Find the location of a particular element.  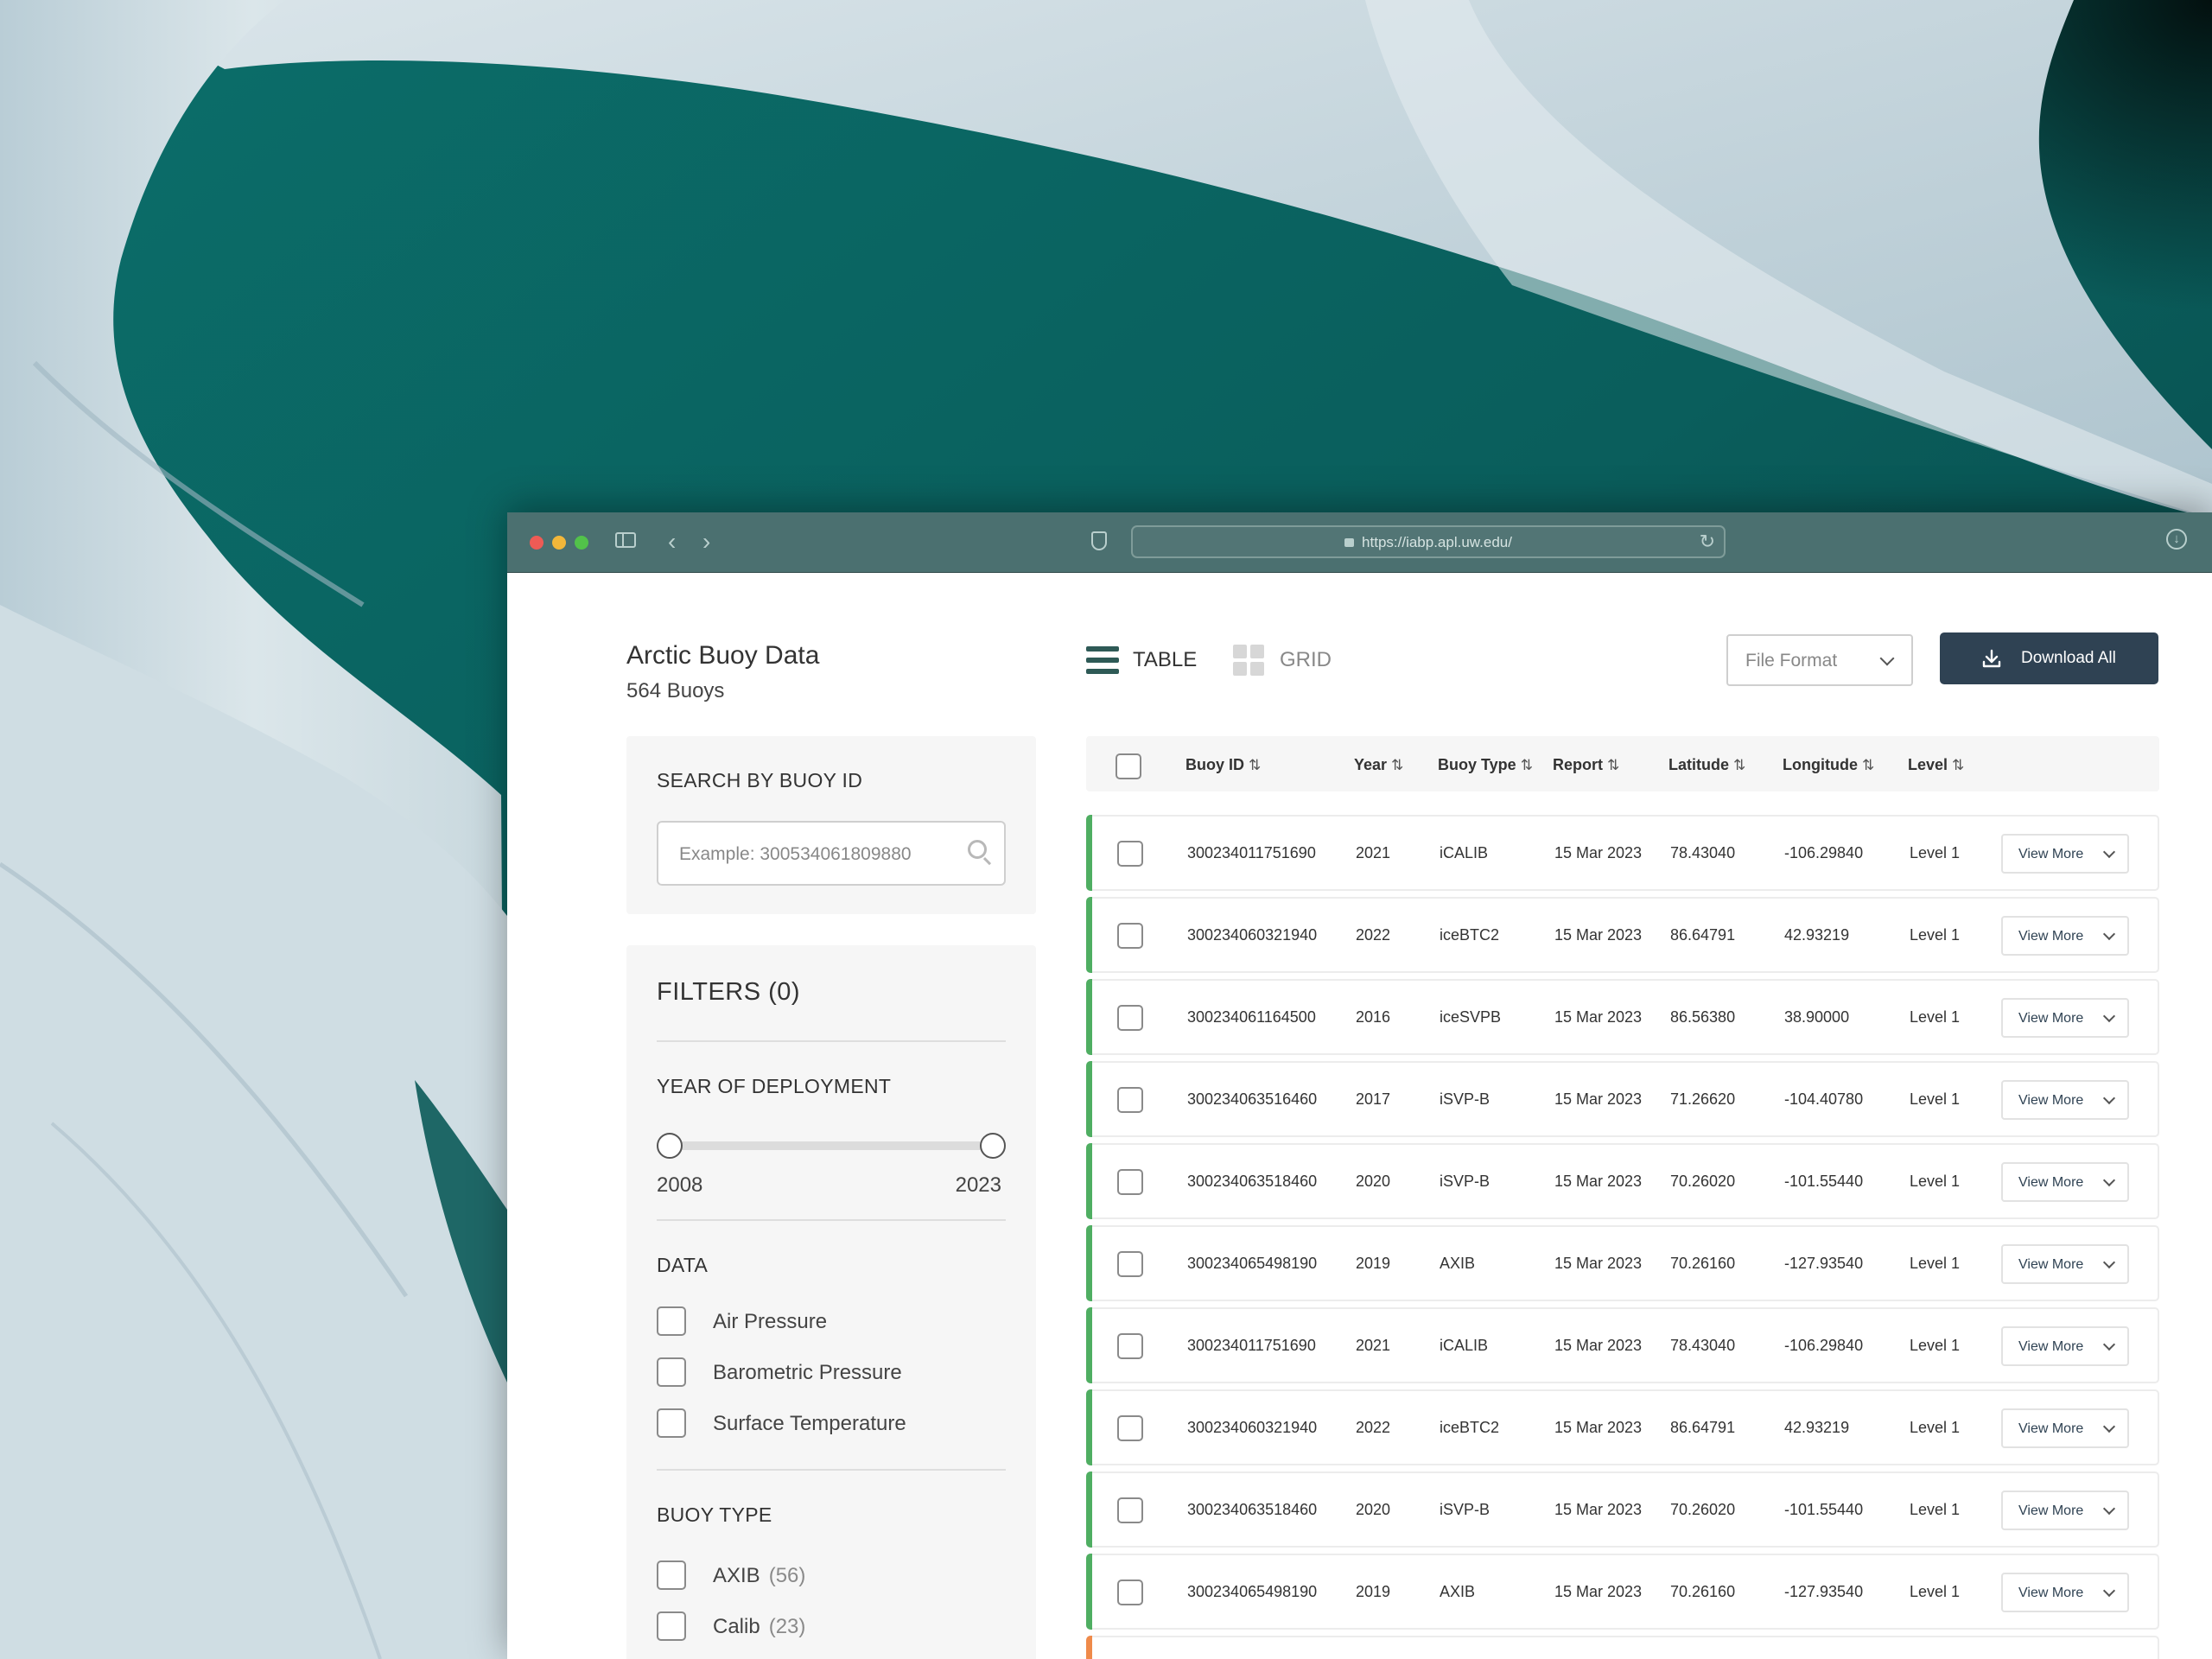

privacy-shield-icon is located at coordinates (1099, 540).